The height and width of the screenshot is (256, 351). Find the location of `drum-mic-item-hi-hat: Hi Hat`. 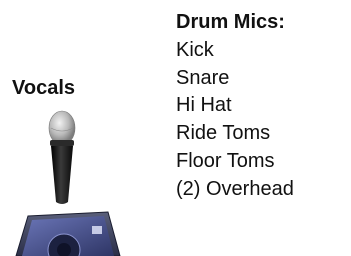

drum-mic-item-hi-hat: Hi Hat is located at coordinates (204, 105).